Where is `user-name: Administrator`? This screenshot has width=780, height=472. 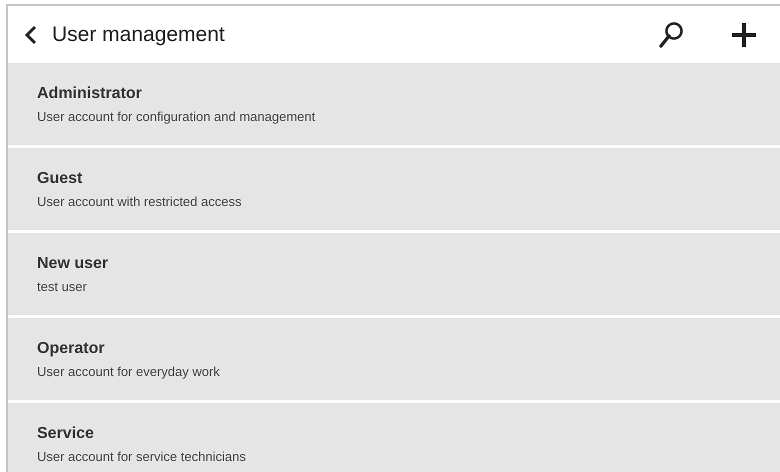
user-name: Administrator is located at coordinates (90, 93).